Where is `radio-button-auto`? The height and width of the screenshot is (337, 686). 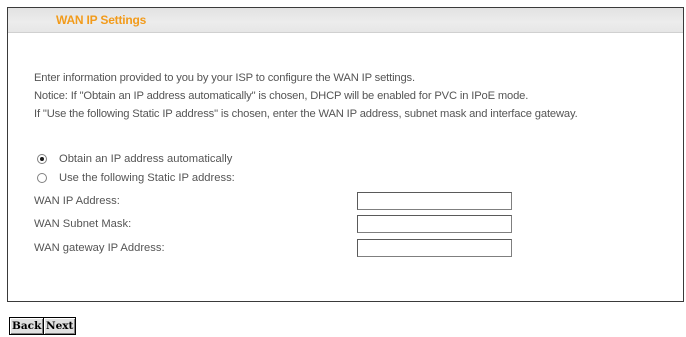
radio-button-auto is located at coordinates (42, 159).